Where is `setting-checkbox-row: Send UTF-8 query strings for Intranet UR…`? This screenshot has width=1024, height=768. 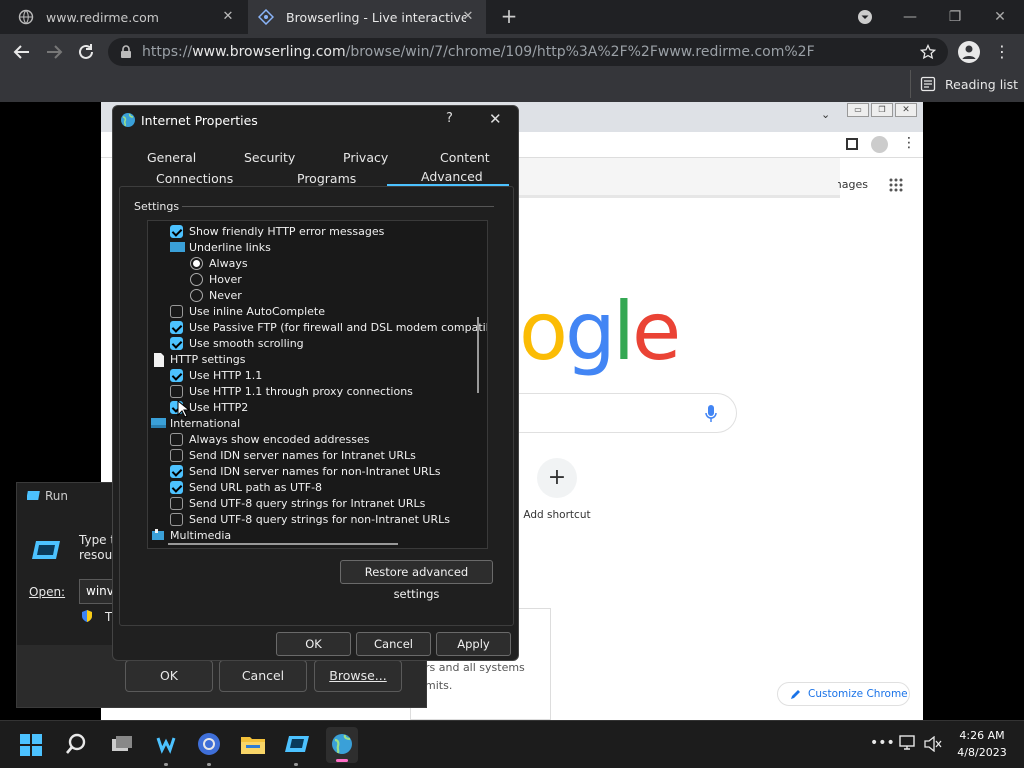 setting-checkbox-row: Send UTF-8 query strings for Intranet UR… is located at coordinates (297, 503).